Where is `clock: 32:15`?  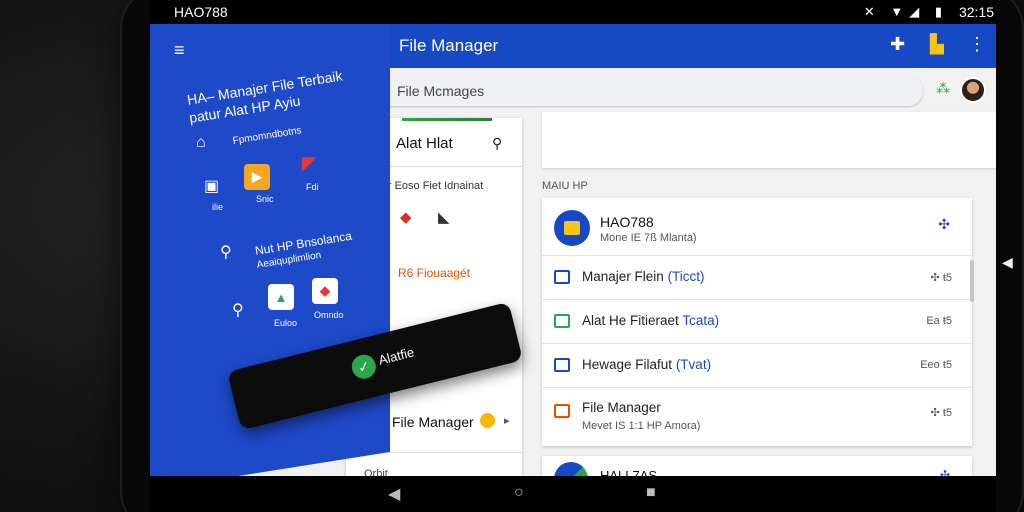
clock: 32:15 is located at coordinates (976, 12).